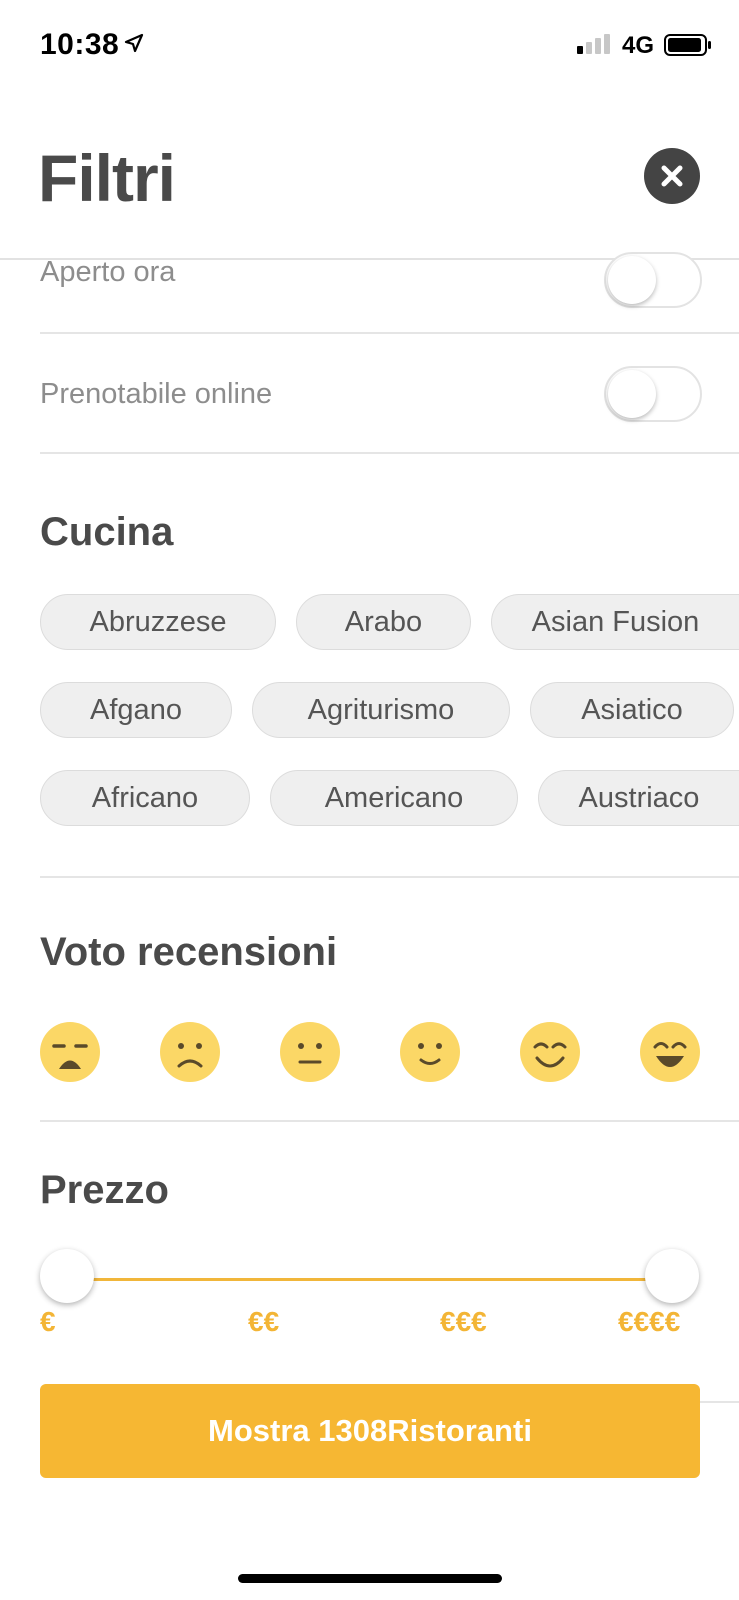  Describe the element at coordinates (394, 798) in the screenshot. I see `cuisine-chip-americano: Americano` at that location.